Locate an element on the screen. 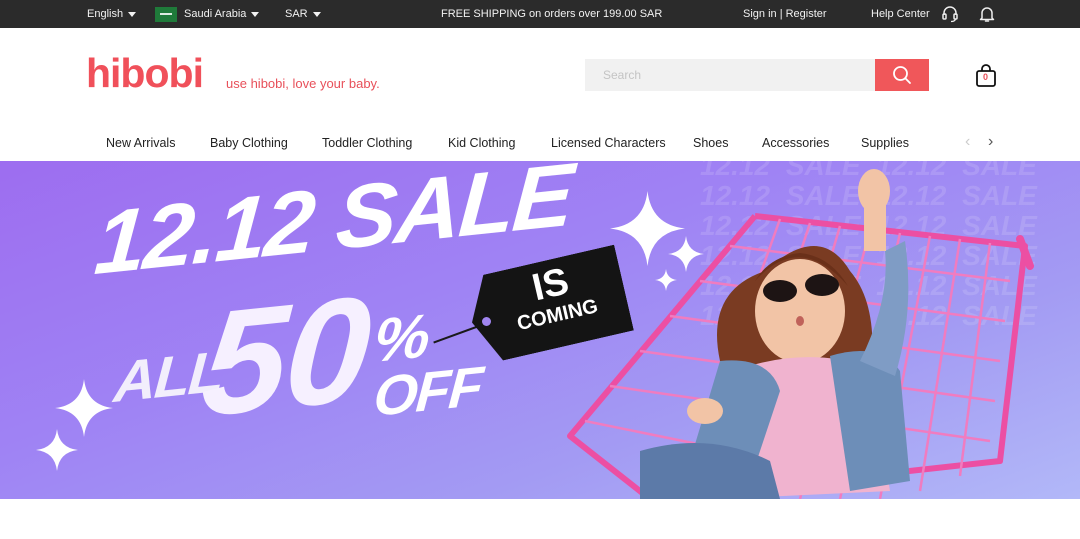 The height and width of the screenshot is (539, 1080). headset-icon is located at coordinates (950, 14).